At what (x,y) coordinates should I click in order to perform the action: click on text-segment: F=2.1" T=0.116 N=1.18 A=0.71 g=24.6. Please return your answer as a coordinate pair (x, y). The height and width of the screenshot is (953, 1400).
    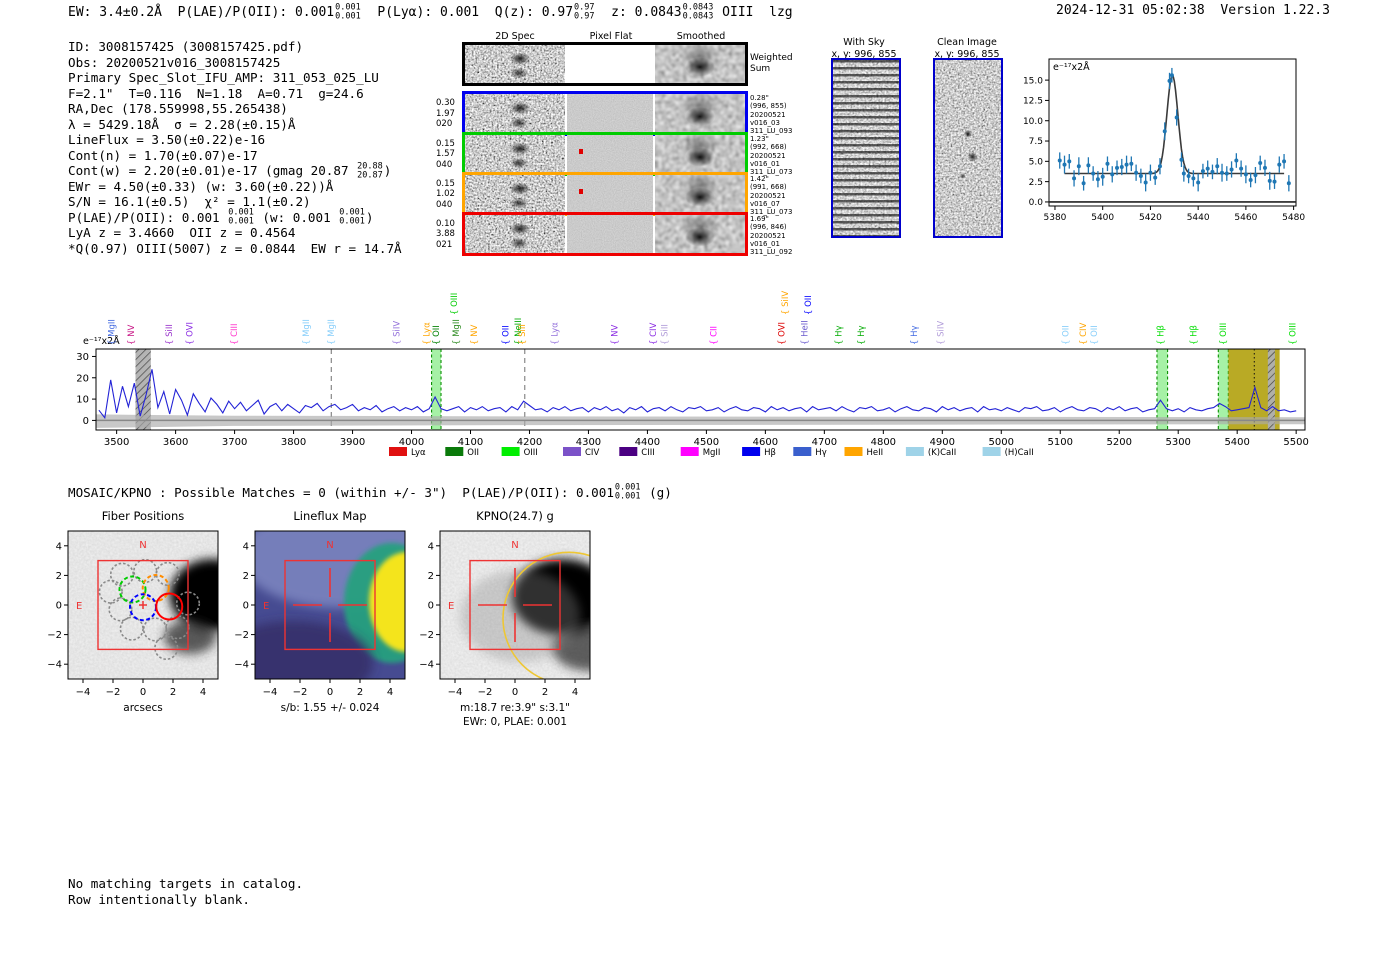
    Looking at the image, I should click on (216, 93).